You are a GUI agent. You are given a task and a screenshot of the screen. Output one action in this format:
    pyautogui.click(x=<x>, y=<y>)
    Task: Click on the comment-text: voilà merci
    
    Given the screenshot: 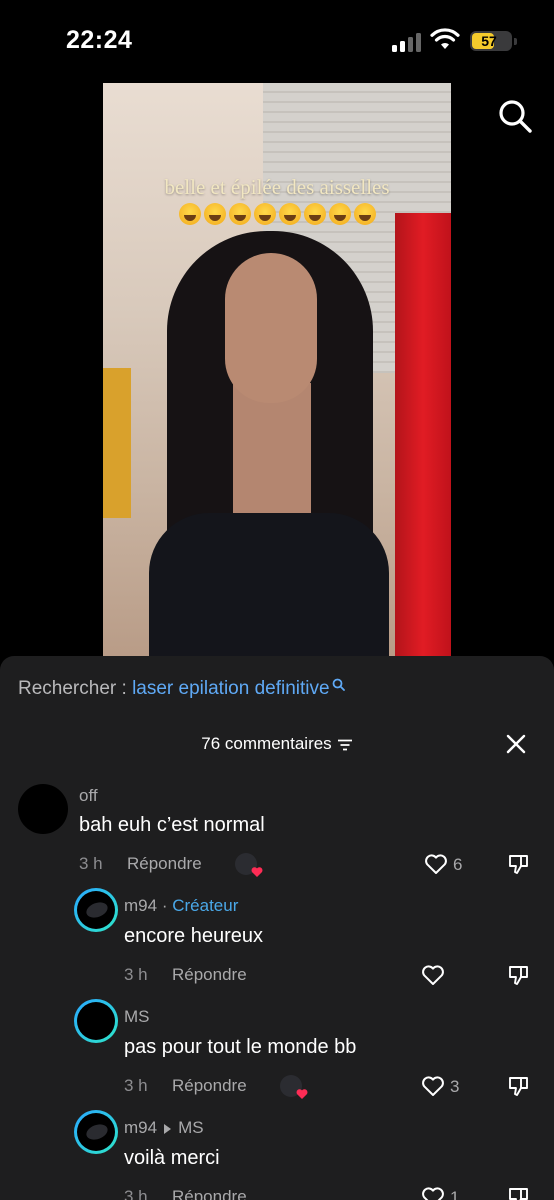 What is the action you would take?
    pyautogui.click(x=172, y=1158)
    